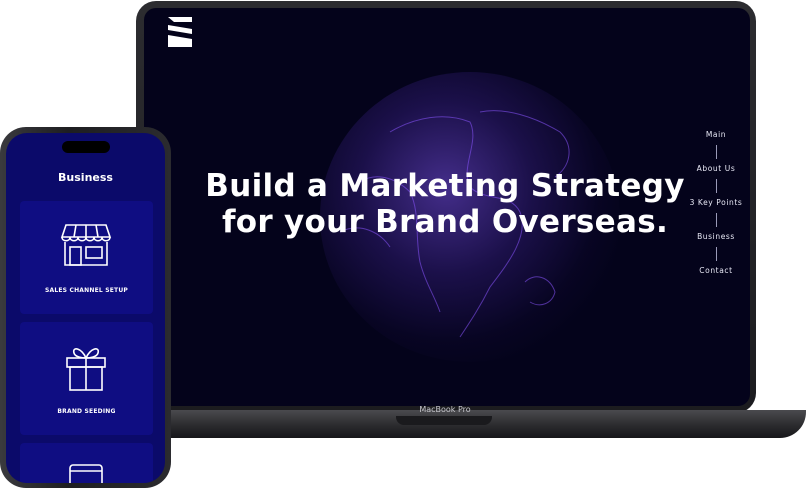  Describe the element at coordinates (716, 237) in the screenshot. I see `nav-item-business: Business` at that location.